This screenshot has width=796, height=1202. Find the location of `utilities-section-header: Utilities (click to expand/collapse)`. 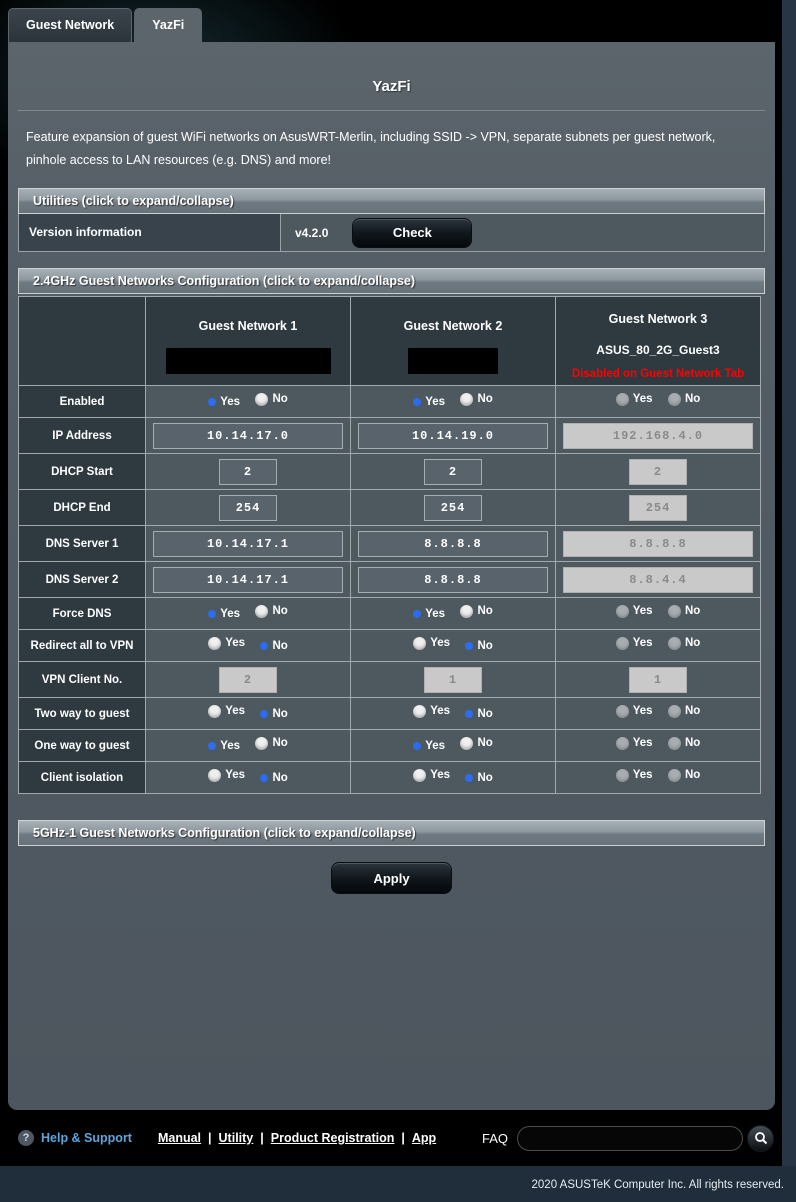

utilities-section-header: Utilities (click to expand/collapse) is located at coordinates (391, 201).